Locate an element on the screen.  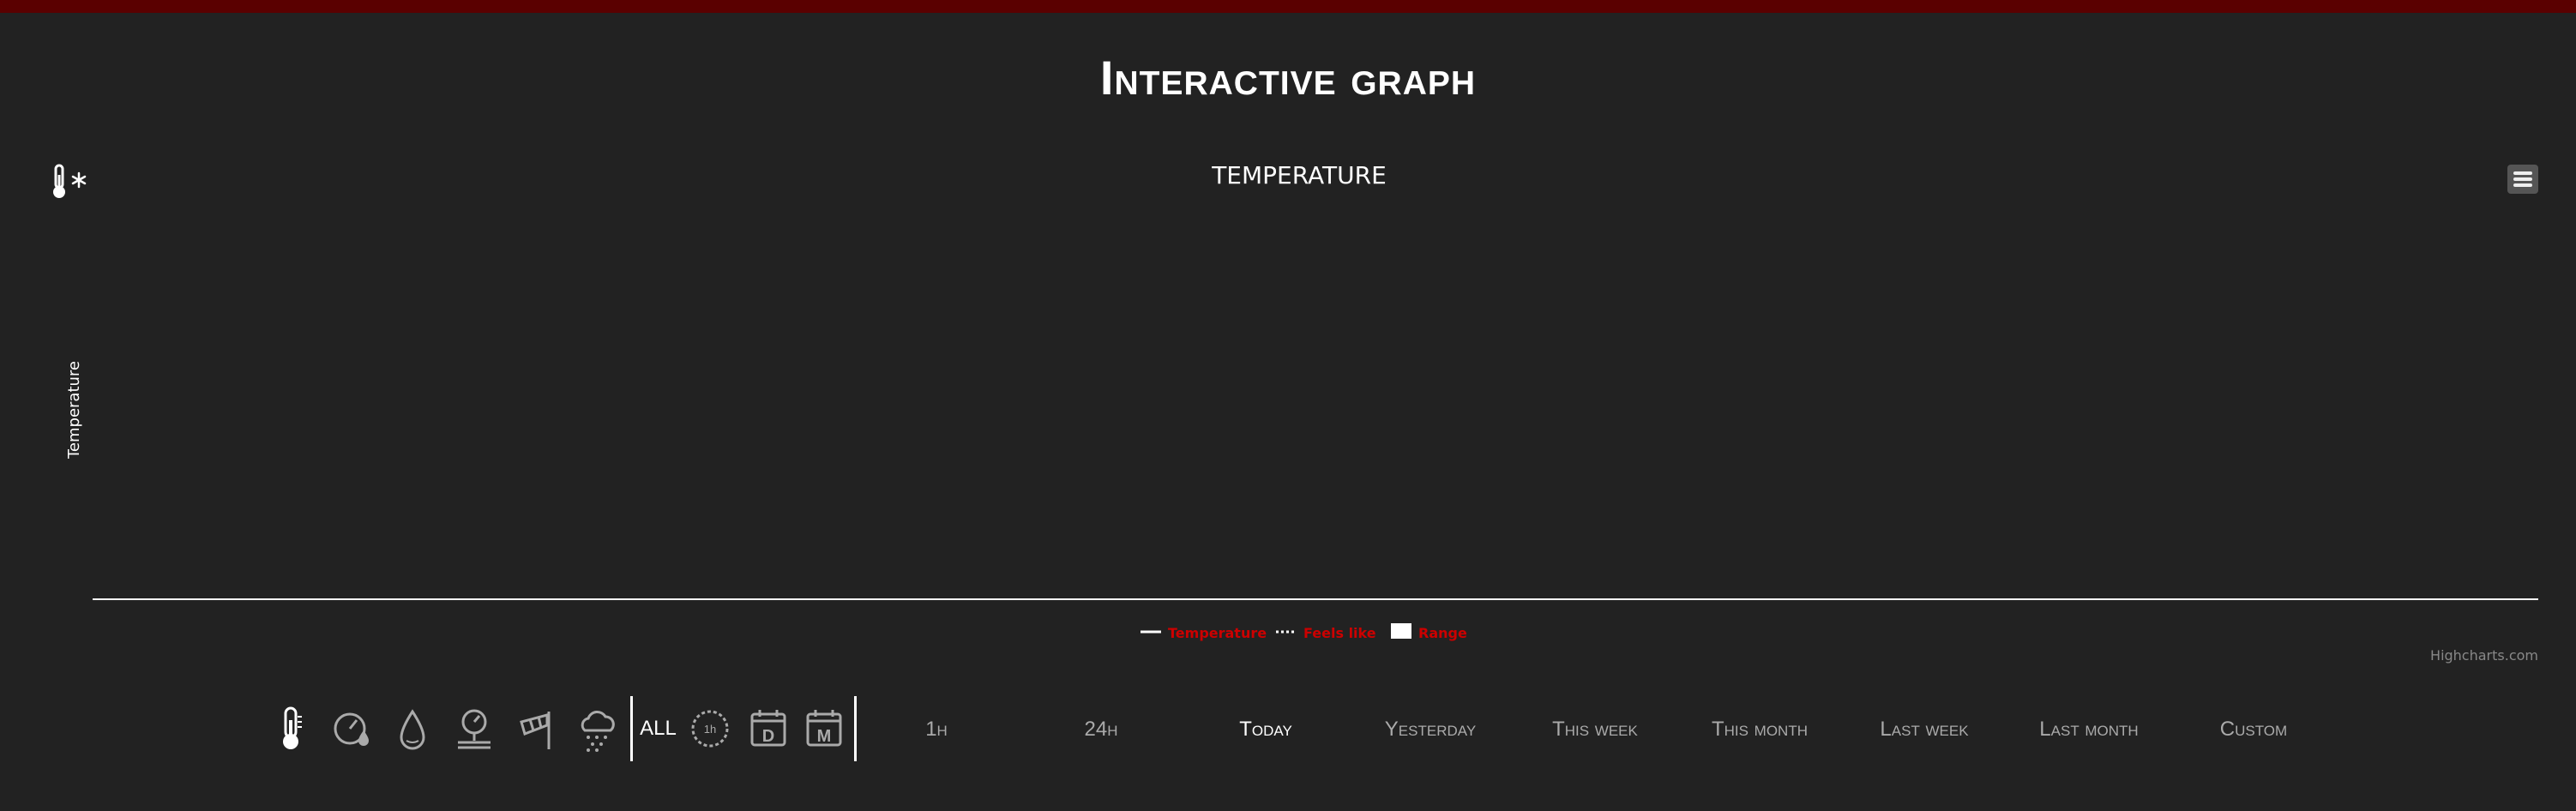
hour-clock-label: 1h is located at coordinates (710, 729).